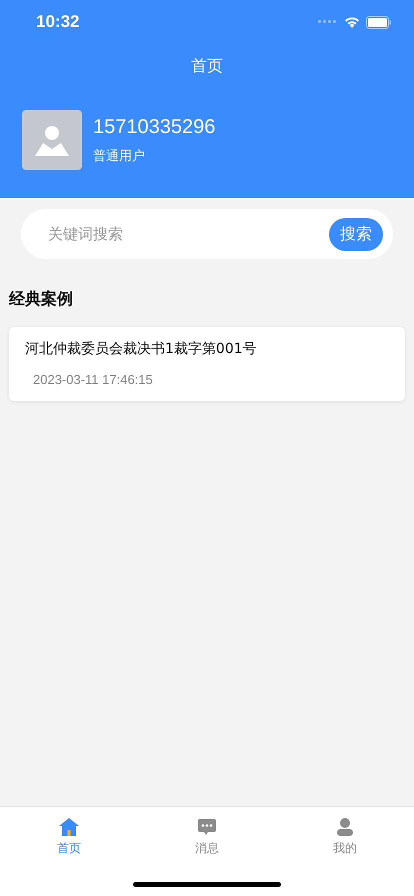 The height and width of the screenshot is (896, 414). Describe the element at coordinates (207, 827) in the screenshot. I see `chat-icon` at that location.